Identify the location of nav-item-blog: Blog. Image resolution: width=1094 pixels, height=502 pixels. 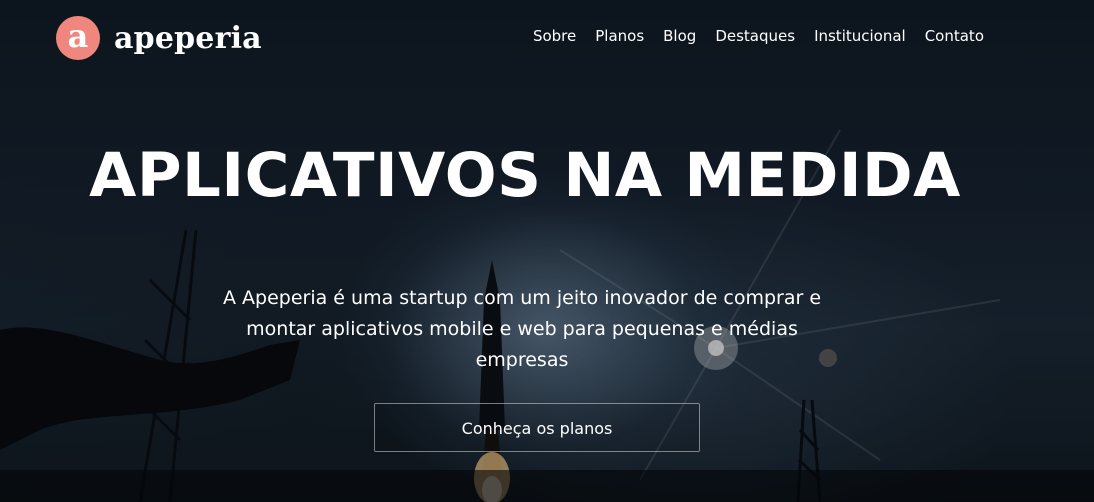
(679, 36).